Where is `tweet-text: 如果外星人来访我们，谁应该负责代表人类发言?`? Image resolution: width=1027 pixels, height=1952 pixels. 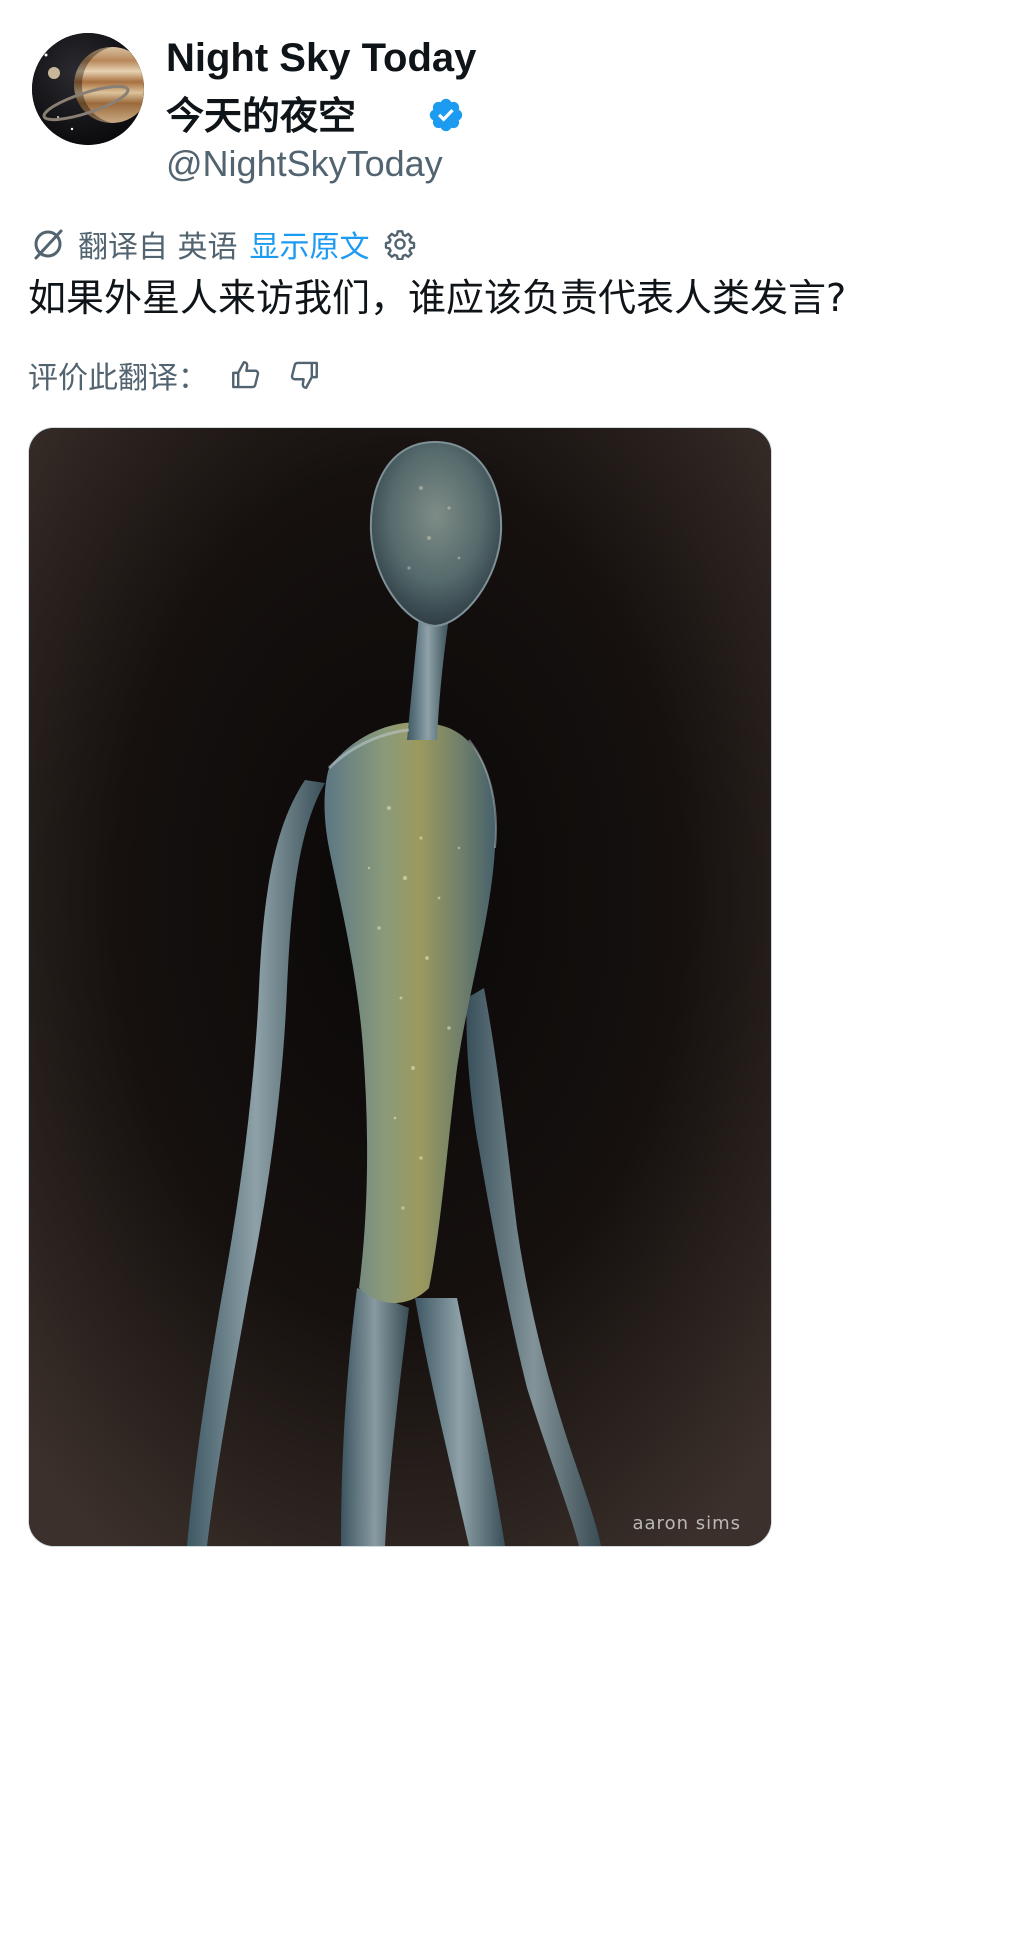 tweet-text: 如果外星人来访我们，谁应该负责代表人类发言? is located at coordinates (437, 298).